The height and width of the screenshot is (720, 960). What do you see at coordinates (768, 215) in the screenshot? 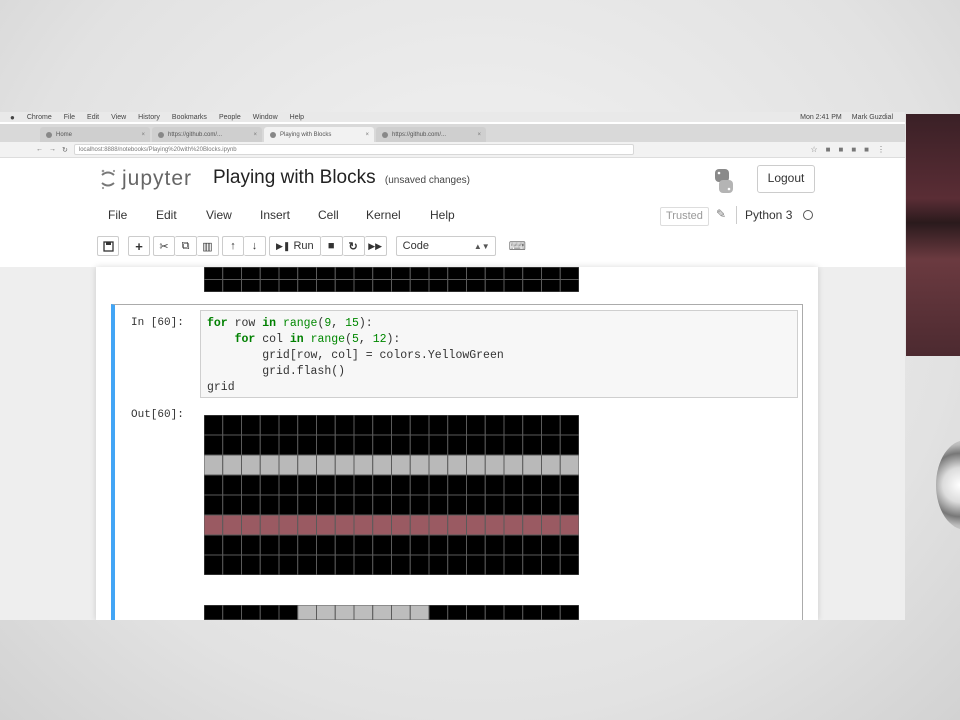
I see `kernel-name: Python 3` at bounding box center [768, 215].